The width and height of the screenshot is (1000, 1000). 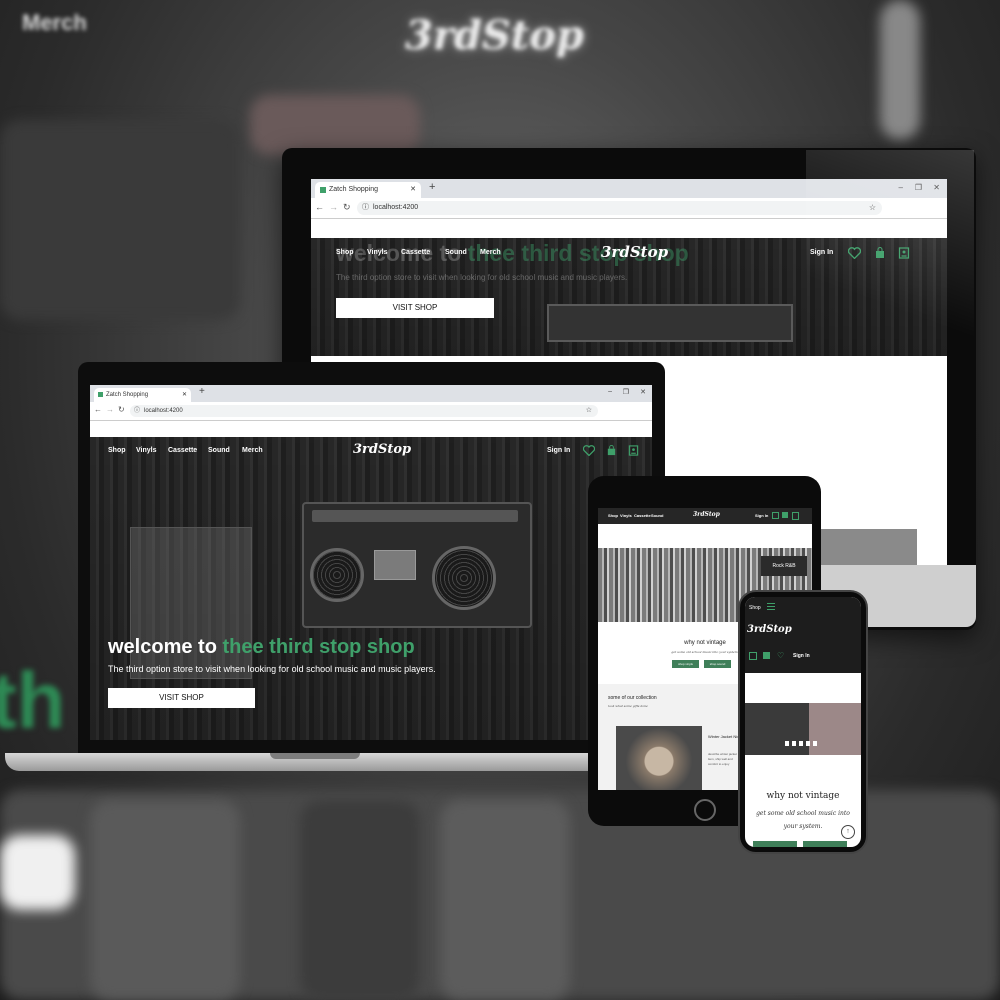 I want to click on phone-logo: 3rdStop, so click(x=769, y=629).